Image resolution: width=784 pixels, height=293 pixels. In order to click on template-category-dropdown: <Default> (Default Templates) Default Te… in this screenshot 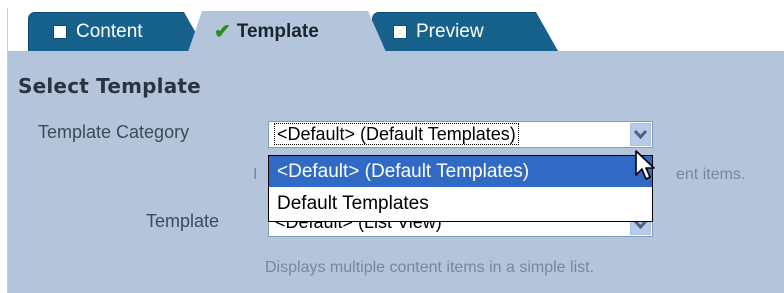, I will do `click(460, 188)`.